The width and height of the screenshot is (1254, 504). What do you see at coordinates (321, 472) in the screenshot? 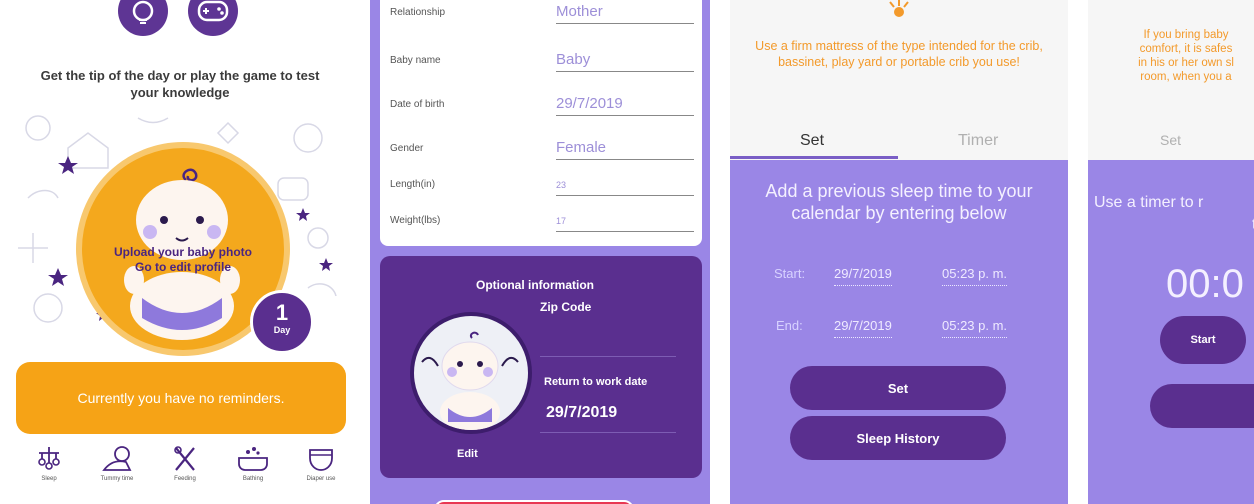
I see `nav-item-diaper: Diaper use` at bounding box center [321, 472].